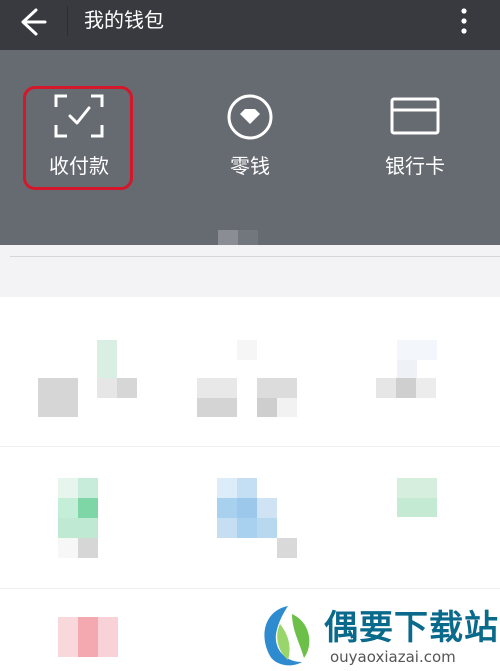 The image size is (500, 671). What do you see at coordinates (411, 628) in the screenshot?
I see `watermark-name: 偶要下载站` at bounding box center [411, 628].